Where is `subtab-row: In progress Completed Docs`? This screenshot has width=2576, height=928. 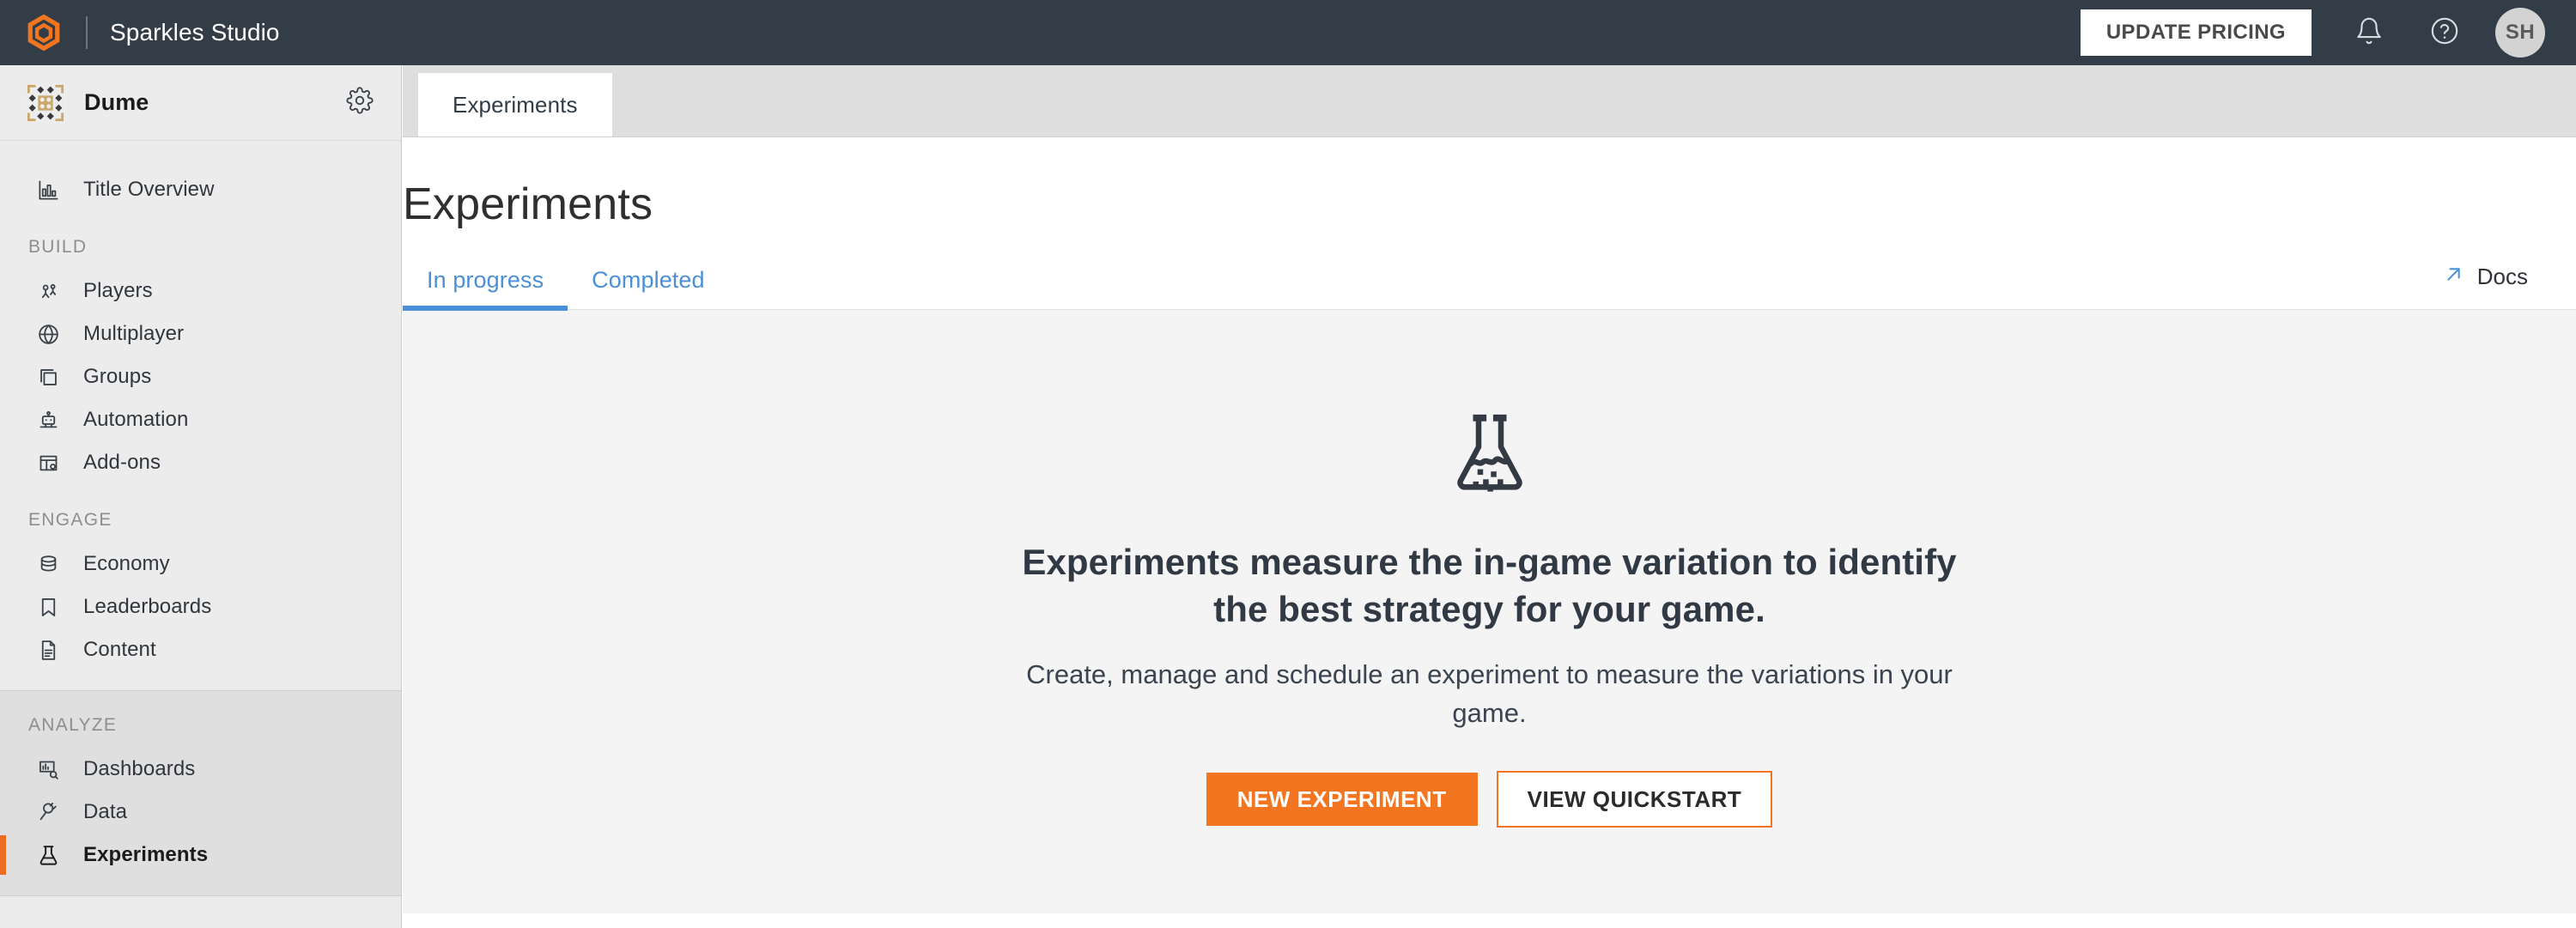 subtab-row: In progress Completed Docs is located at coordinates (1489, 287).